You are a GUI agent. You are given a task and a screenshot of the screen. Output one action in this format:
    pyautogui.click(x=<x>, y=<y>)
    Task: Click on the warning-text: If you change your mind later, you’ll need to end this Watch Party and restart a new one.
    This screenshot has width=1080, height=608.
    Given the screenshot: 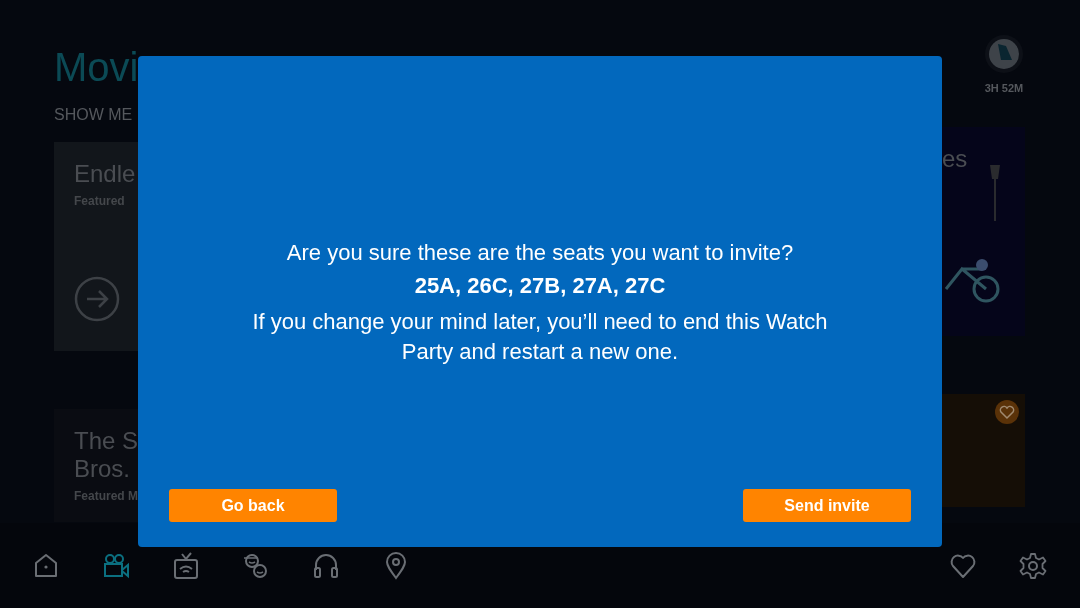 What is the action you would take?
    pyautogui.click(x=540, y=337)
    